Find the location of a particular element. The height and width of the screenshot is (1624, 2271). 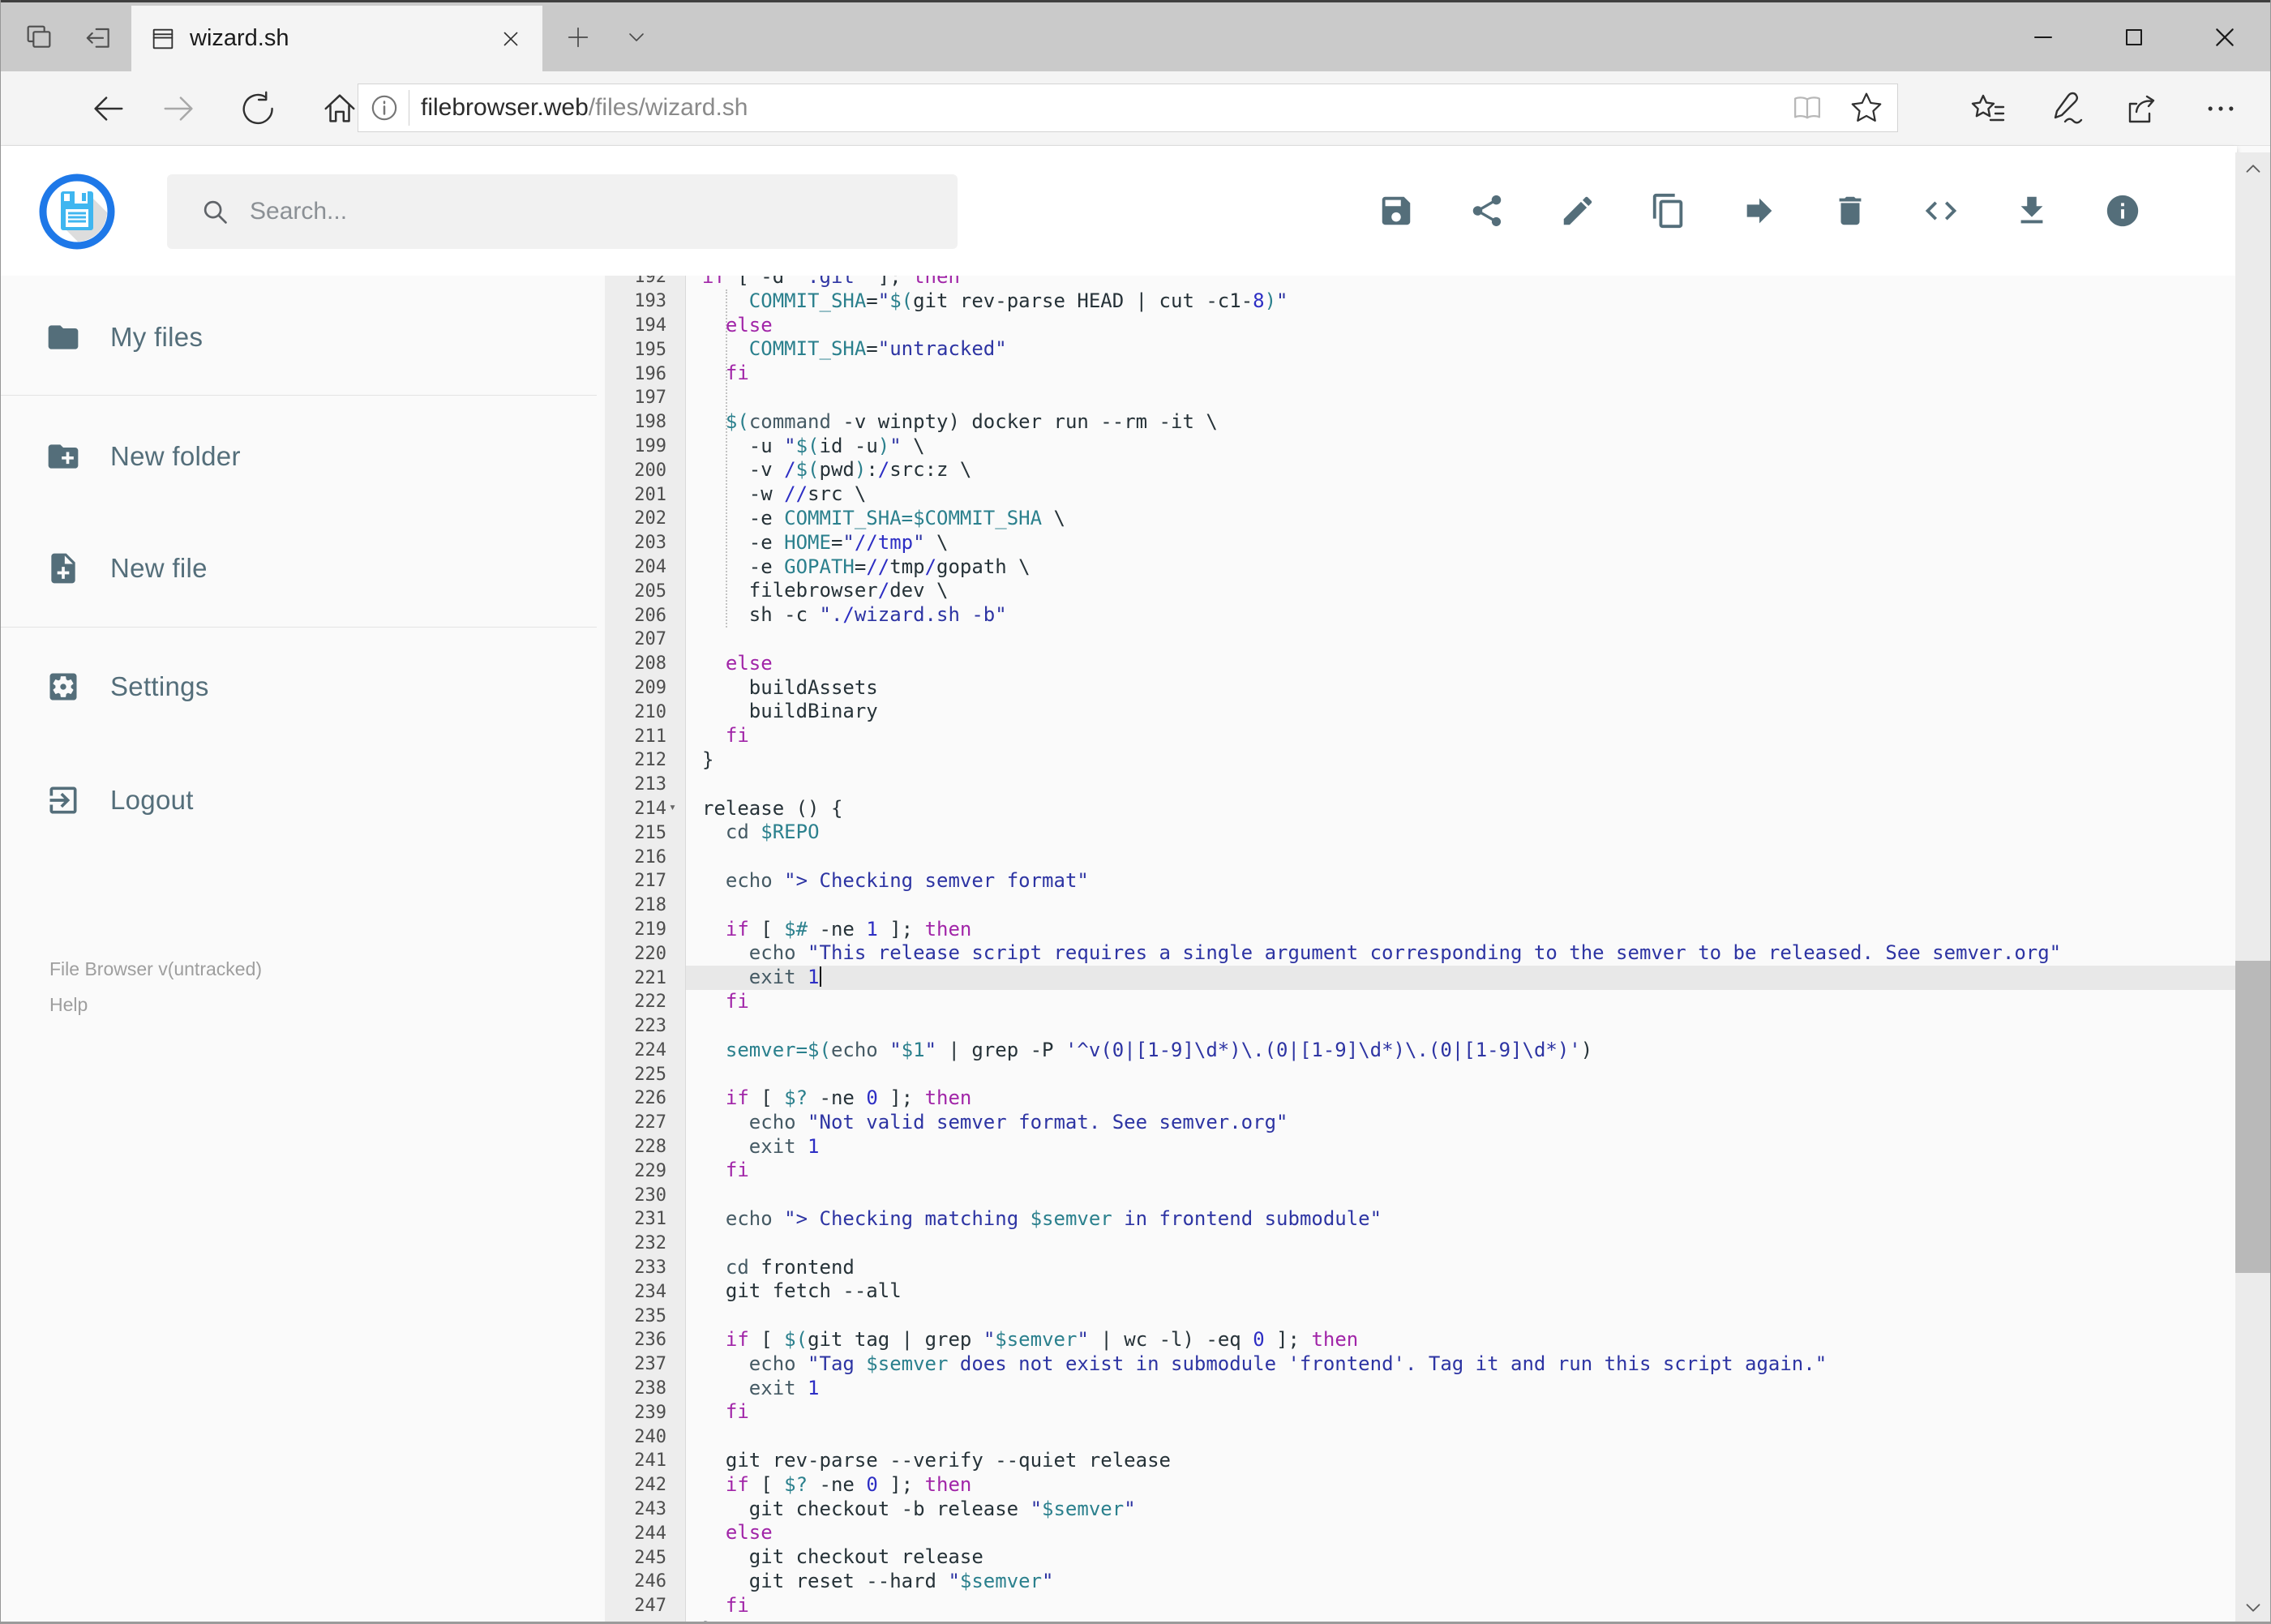

code-line: 229 fi is located at coordinates (1420, 1171).